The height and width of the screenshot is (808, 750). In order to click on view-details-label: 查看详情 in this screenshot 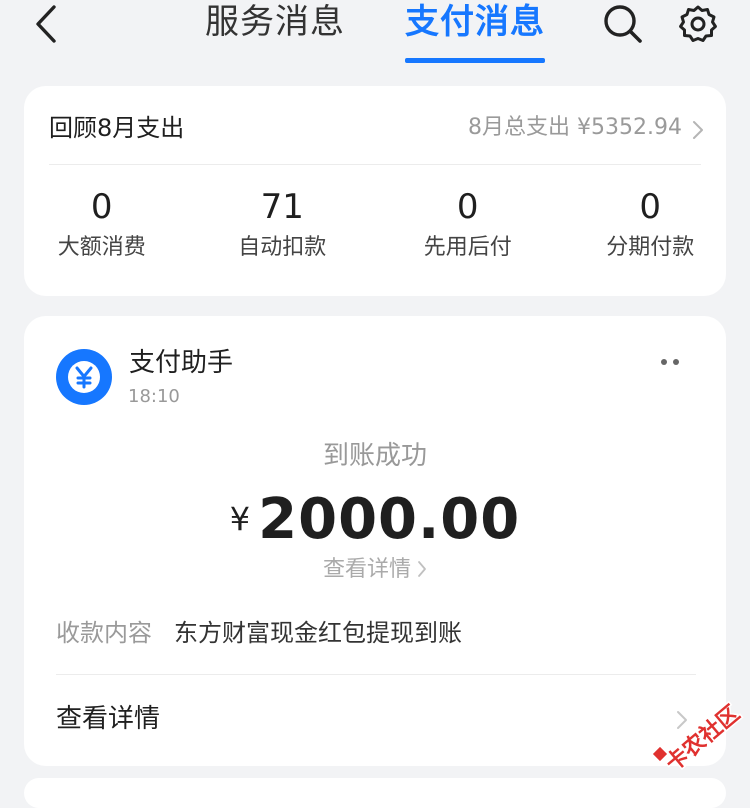, I will do `click(108, 719)`.